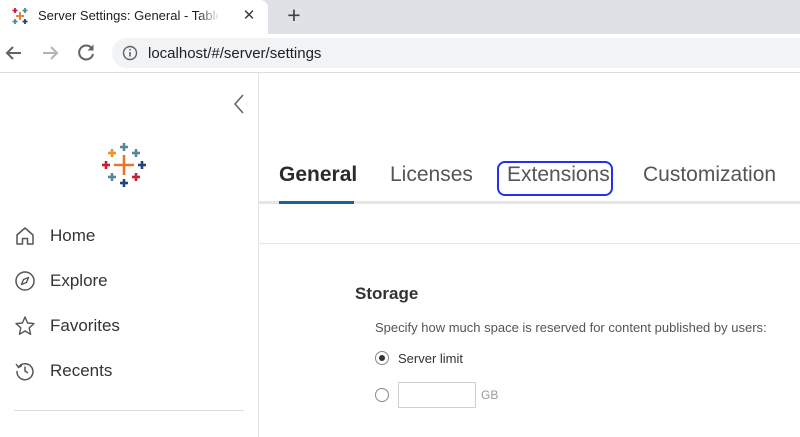 The image size is (800, 437). I want to click on gb-unit-label: GB, so click(490, 395).